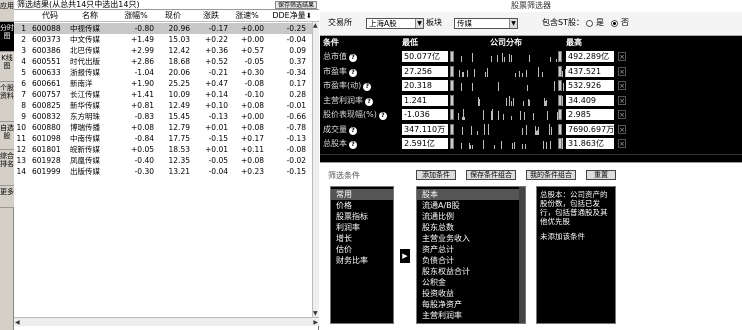  Describe the element at coordinates (590, 56) in the screenshot. I see `max-value-input: 492.289亿` at that location.